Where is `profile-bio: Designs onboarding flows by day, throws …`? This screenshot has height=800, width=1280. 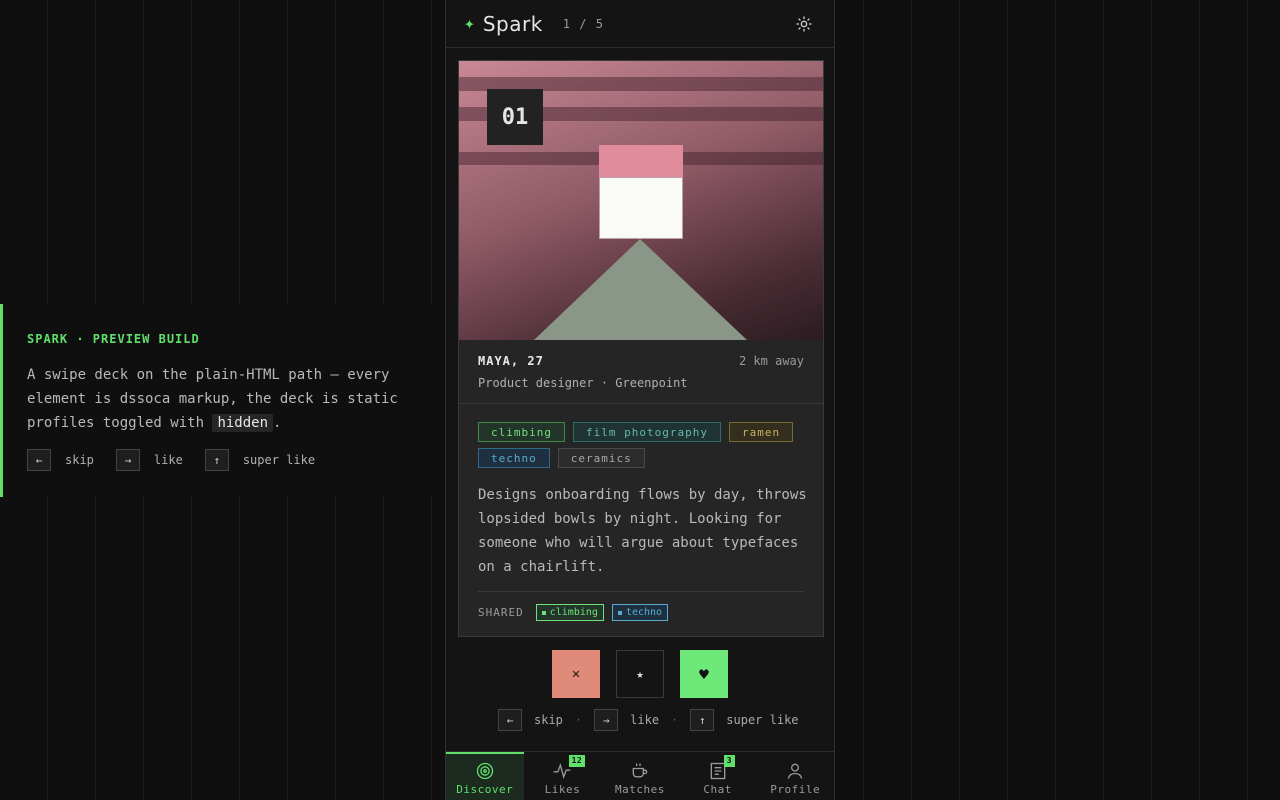
profile-bio: Designs onboarding flows by day, throws … is located at coordinates (642, 531).